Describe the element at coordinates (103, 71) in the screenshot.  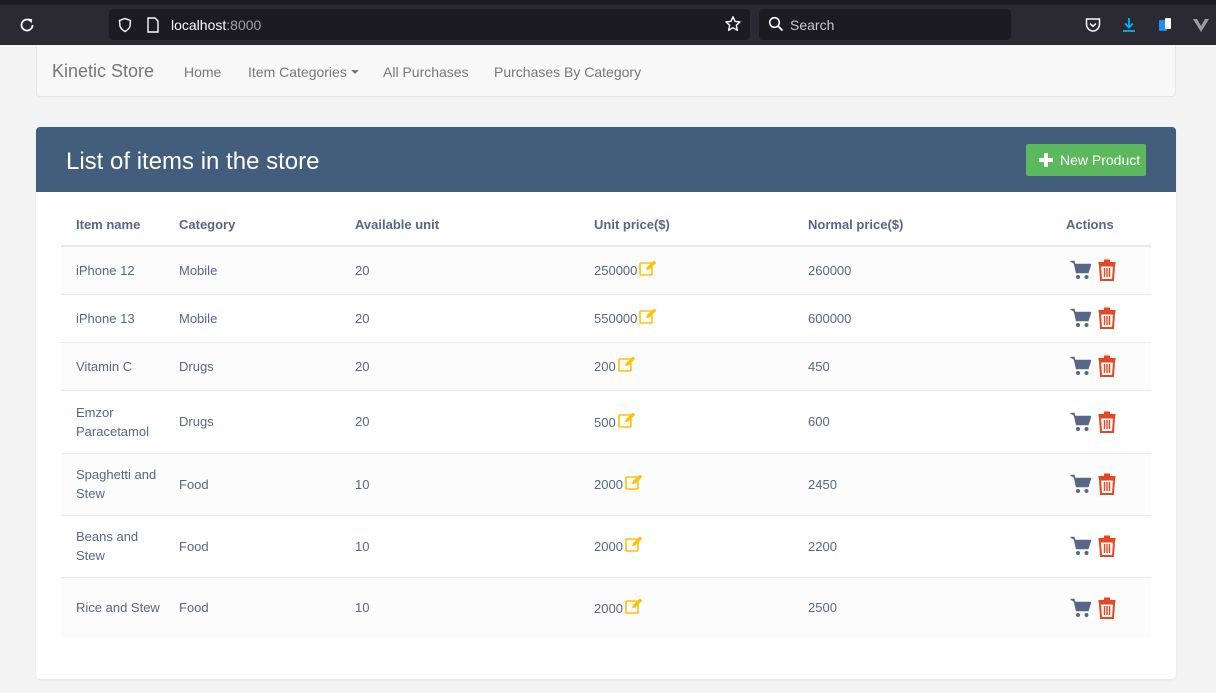
I see `navbar-brand: Kinetic Store` at that location.